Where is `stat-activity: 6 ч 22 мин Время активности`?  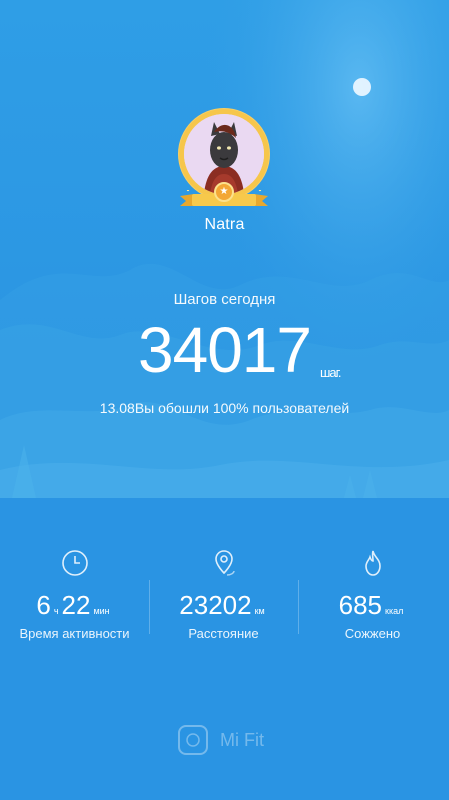 stat-activity: 6 ч 22 мин Время активности is located at coordinates (74, 598).